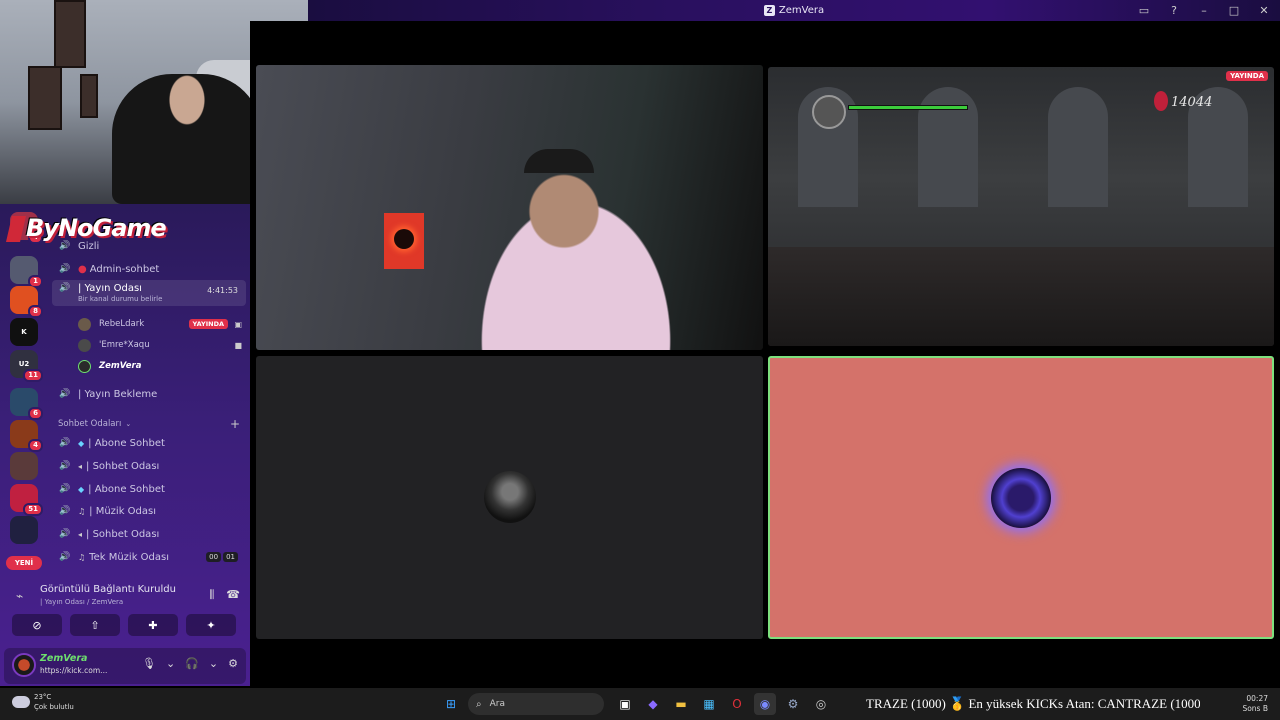 The height and width of the screenshot is (720, 1280). I want to click on server-icon: K, so click(24, 332).